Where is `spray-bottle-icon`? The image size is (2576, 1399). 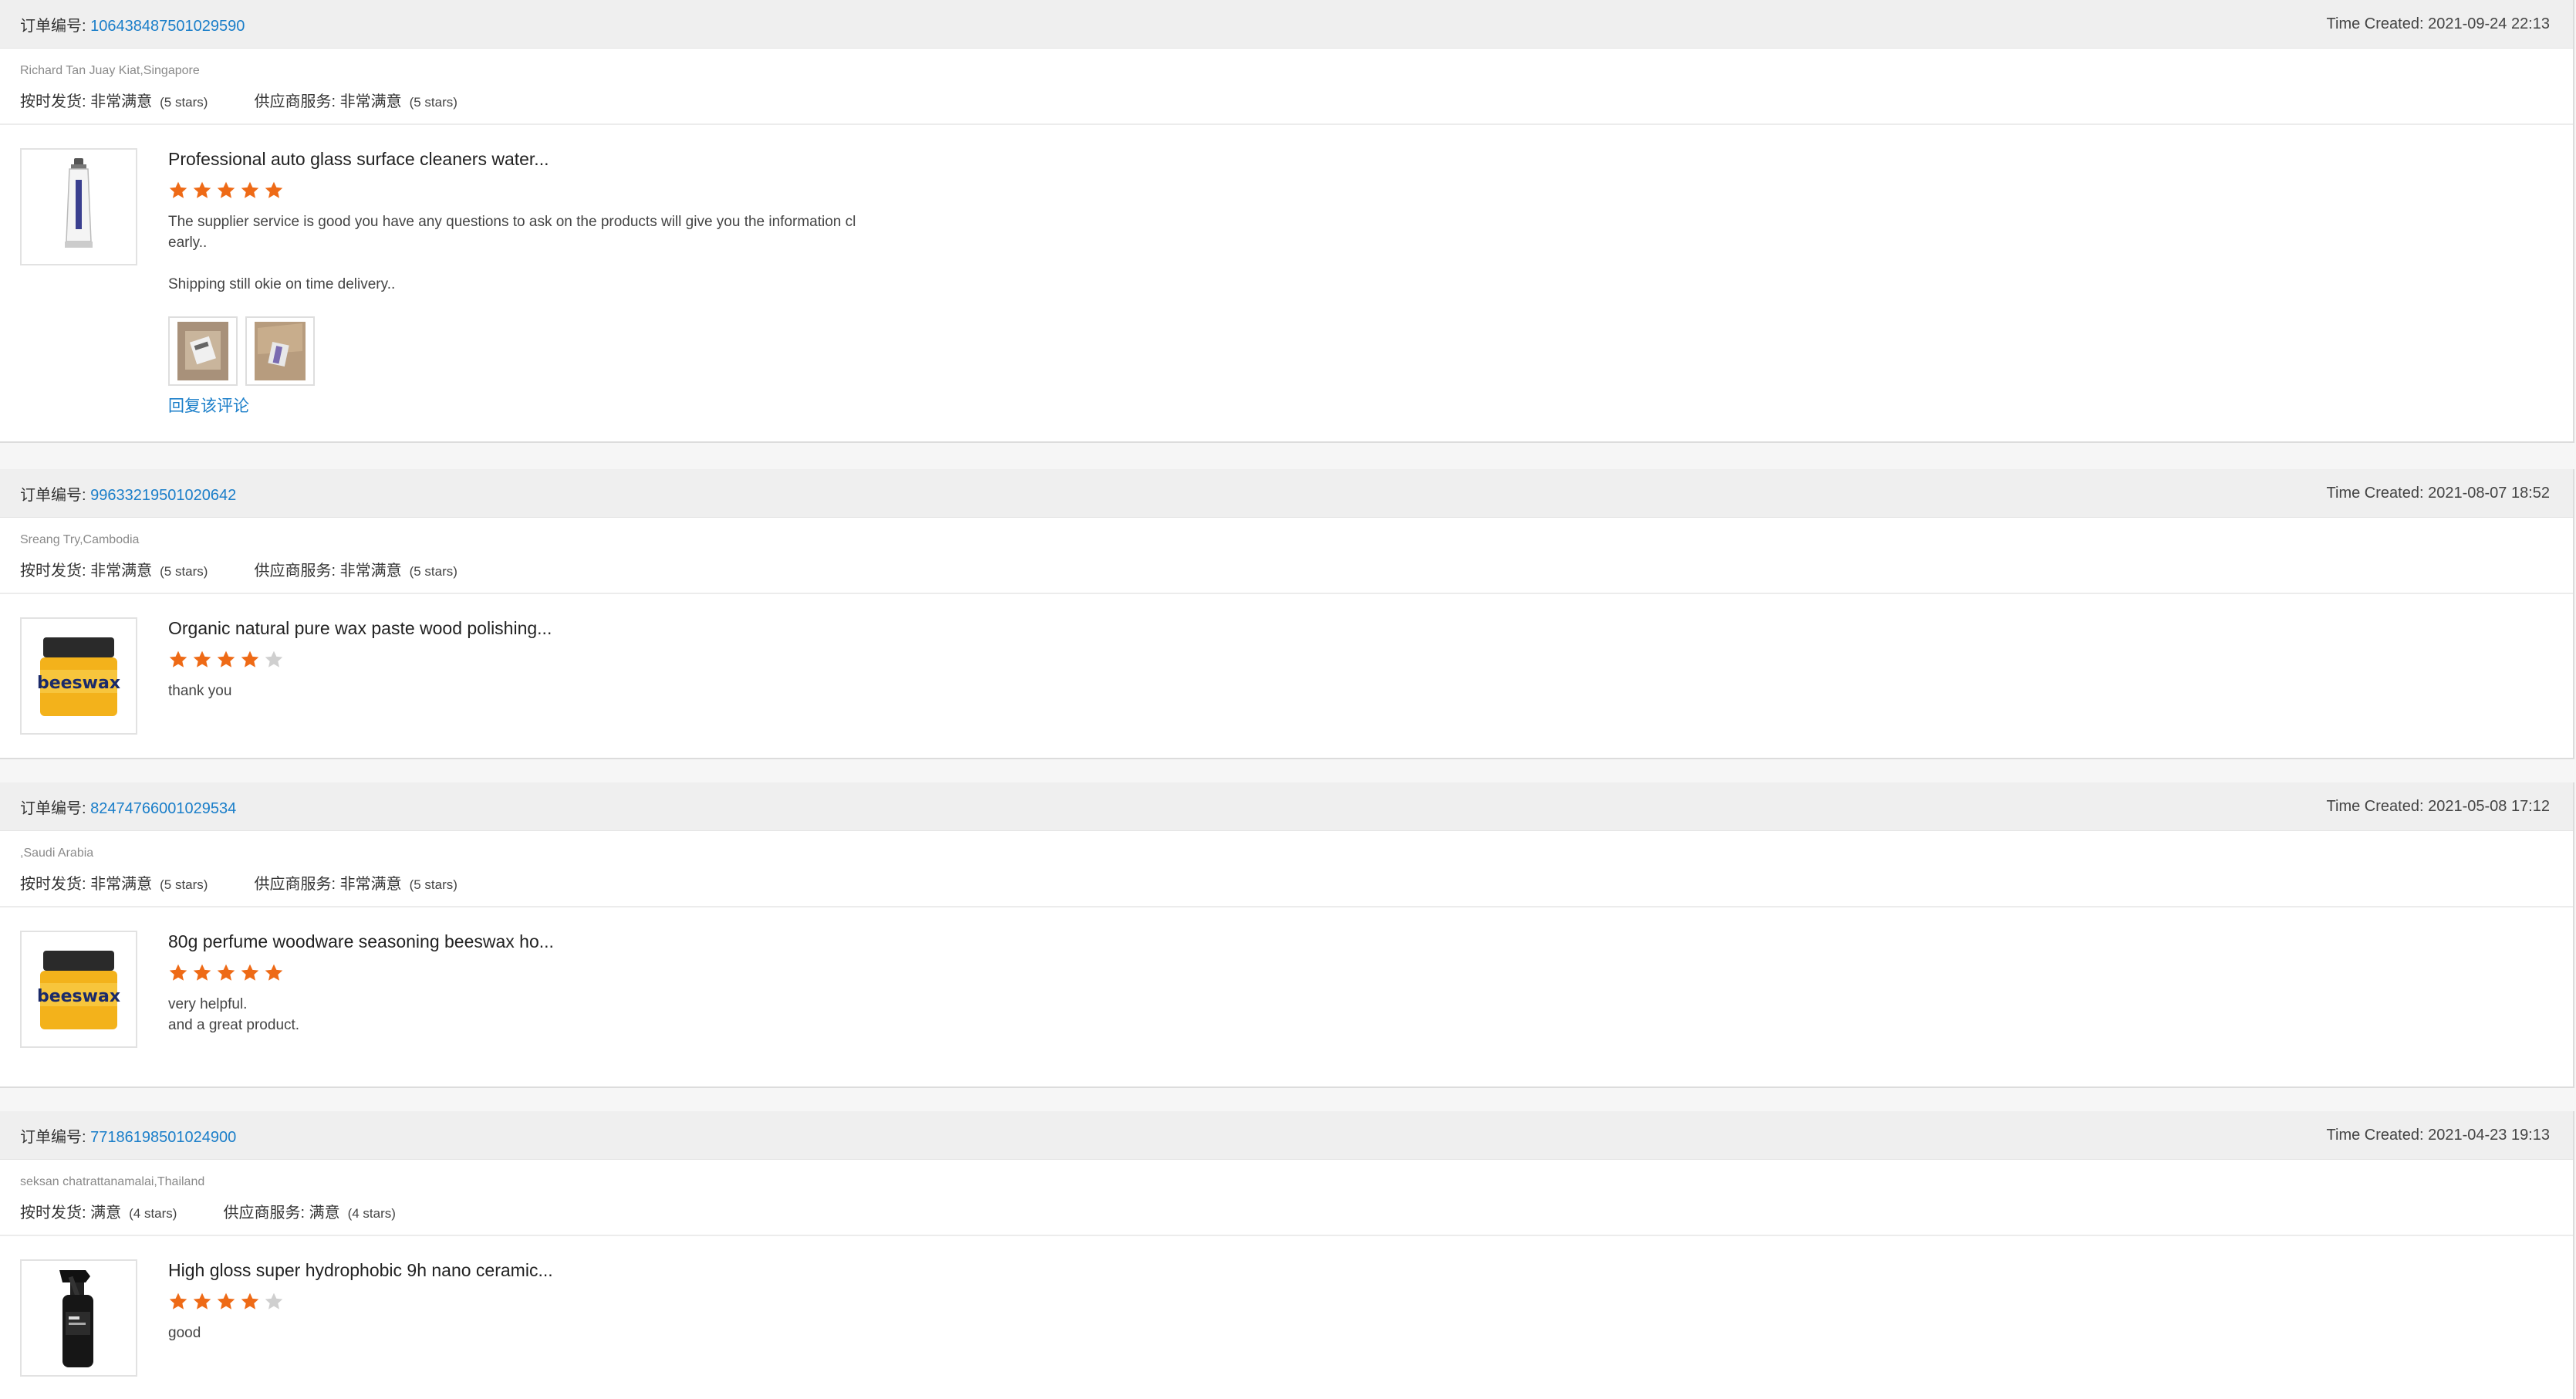 spray-bottle-icon is located at coordinates (76, 1319).